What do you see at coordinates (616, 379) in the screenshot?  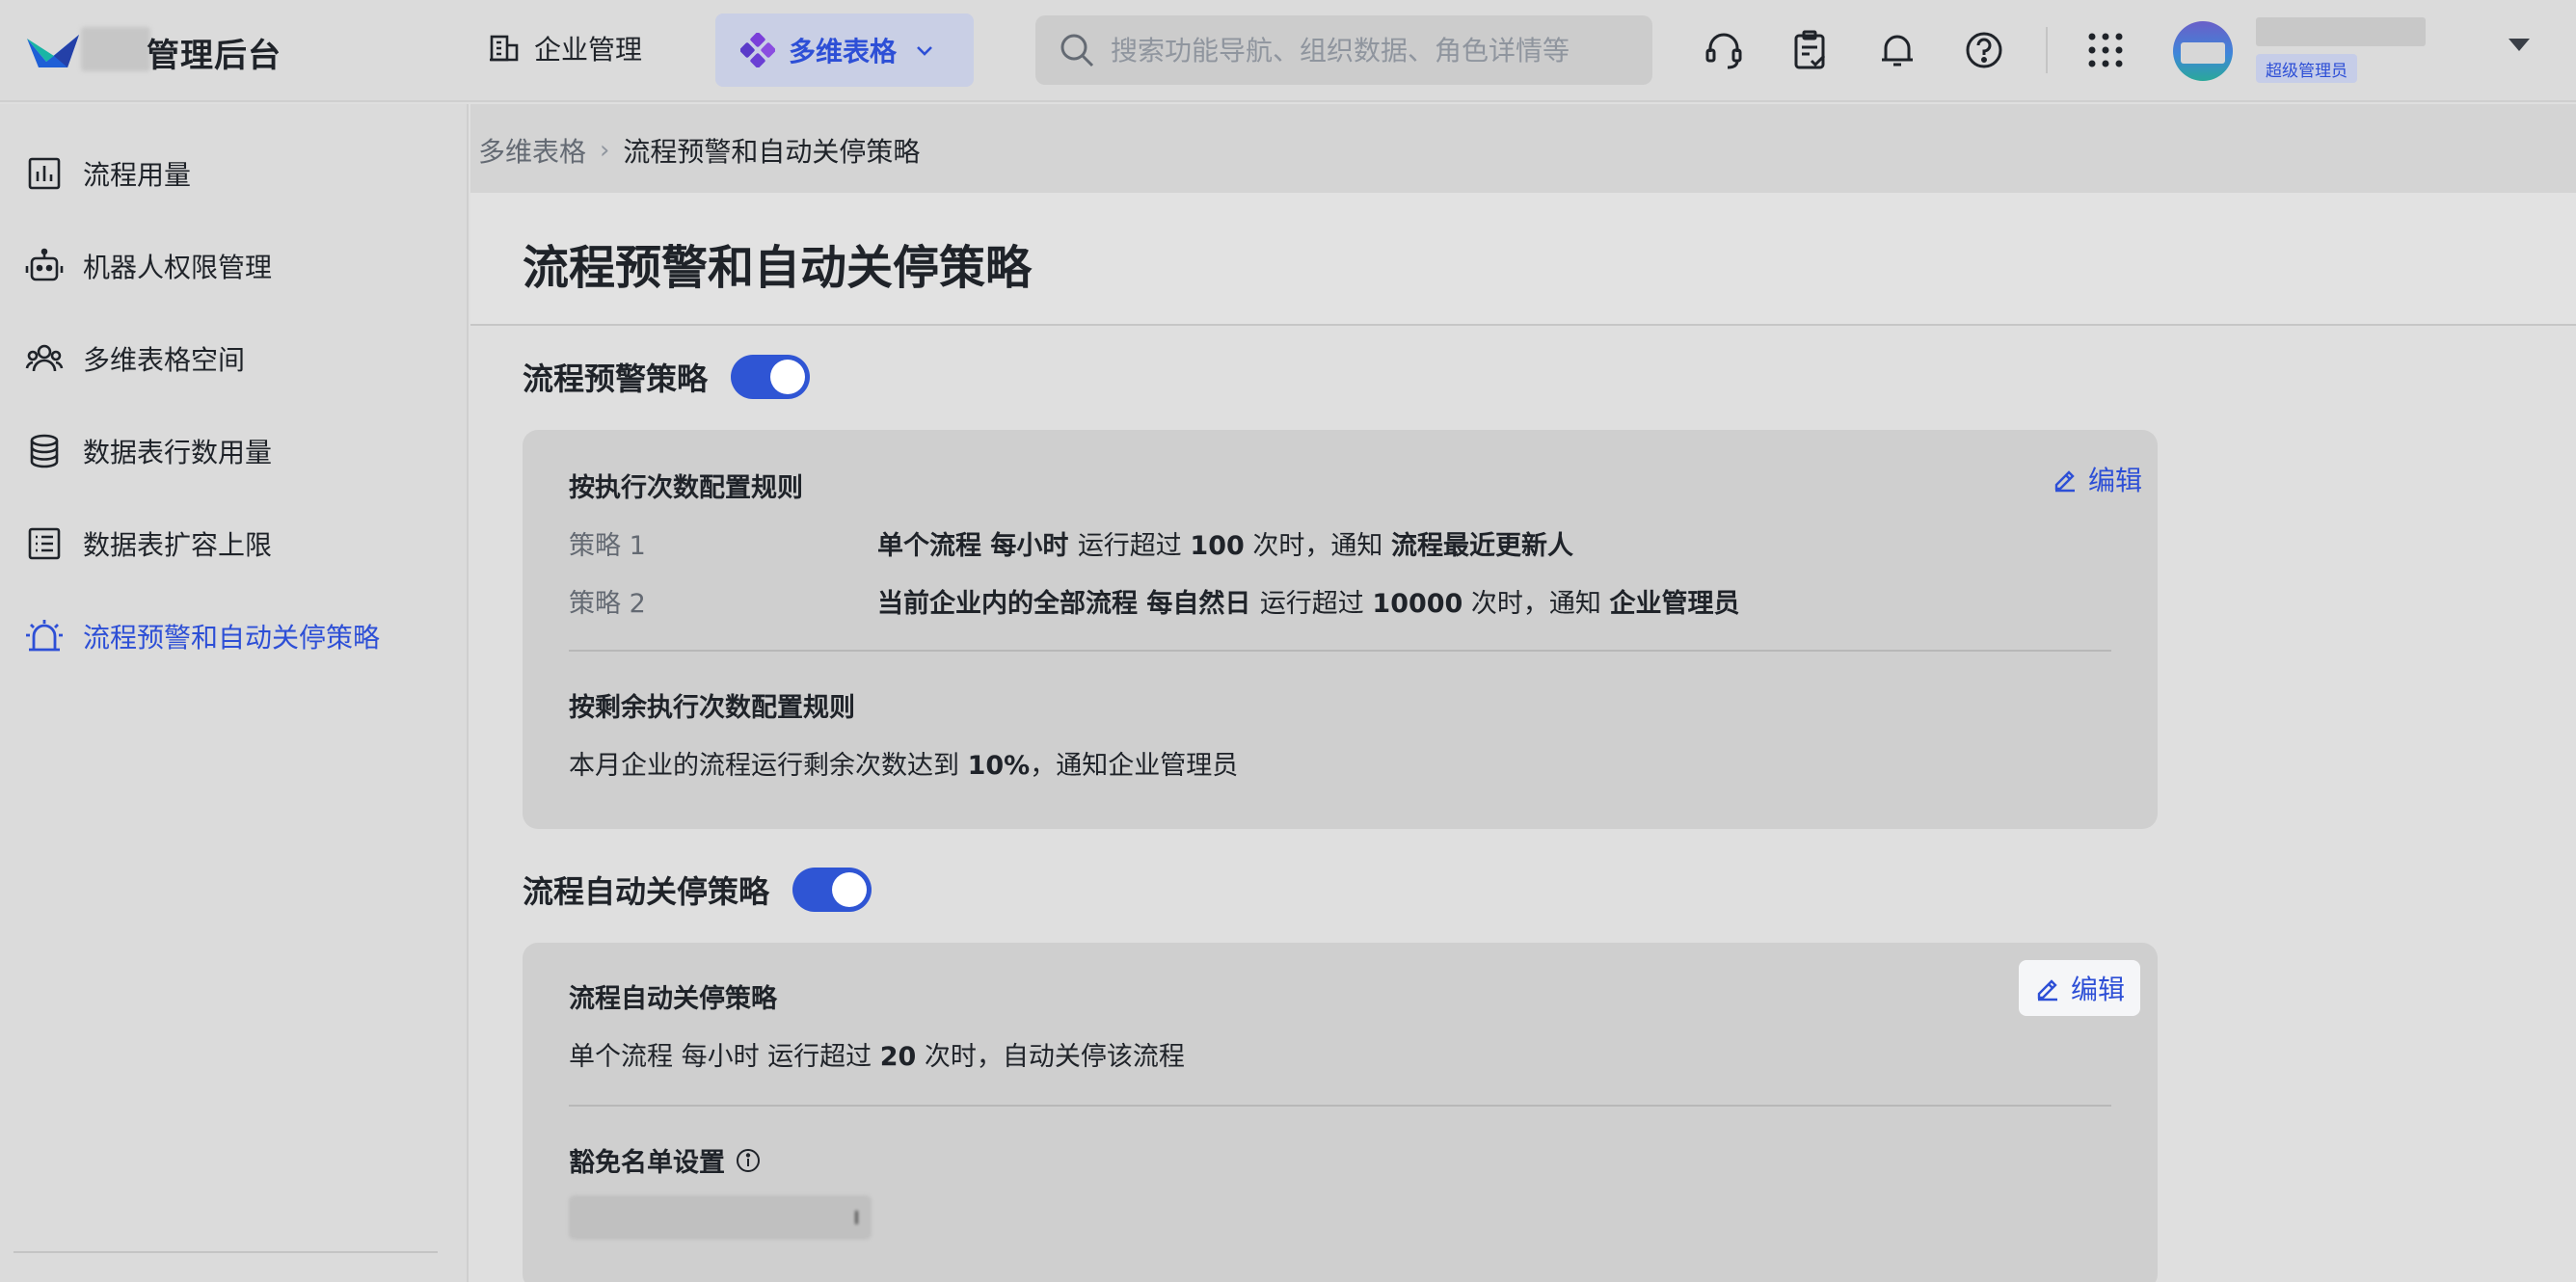 I see `section-title: 流程预警策略` at bounding box center [616, 379].